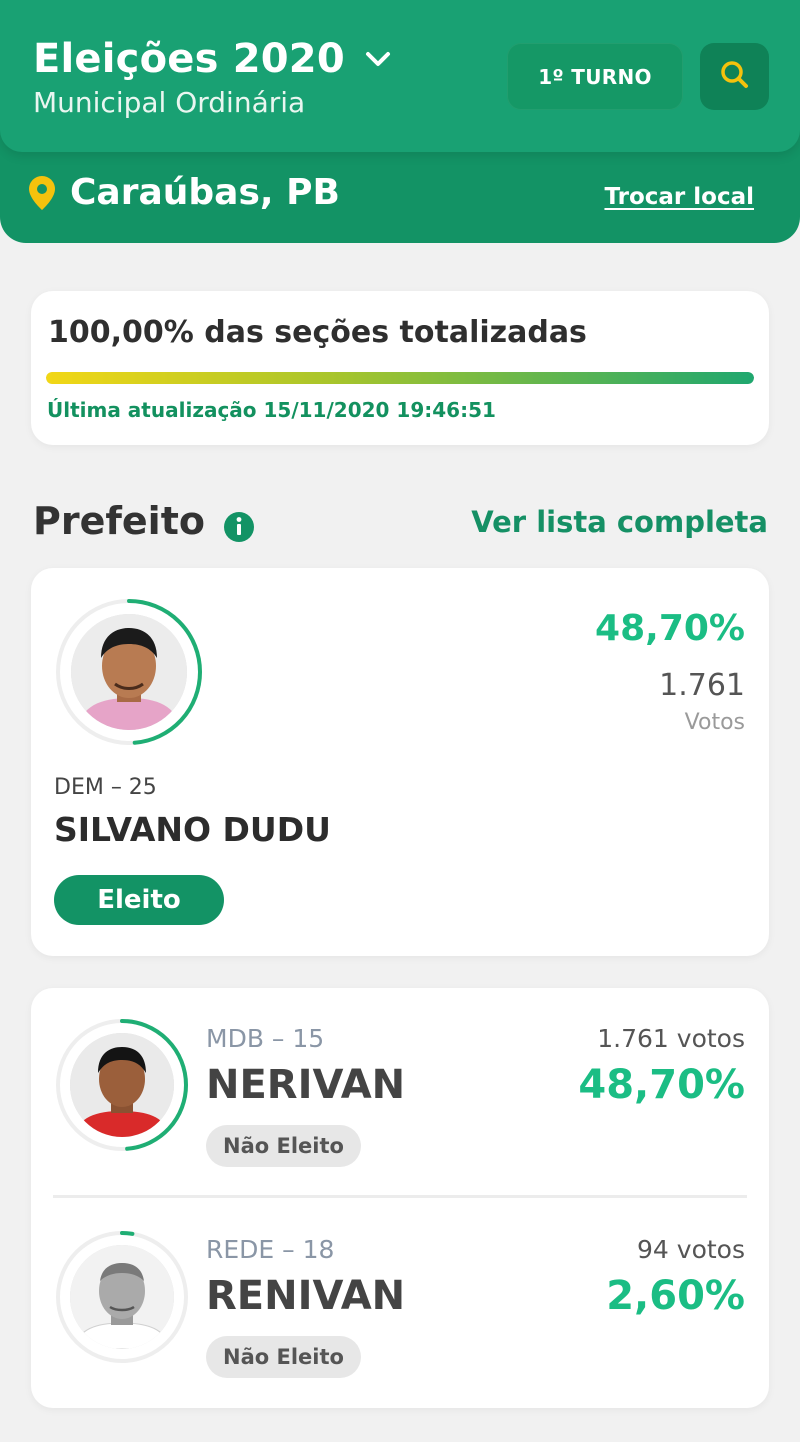 The height and width of the screenshot is (1442, 800). Describe the element at coordinates (189, 59) in the screenshot. I see `app-title: Eleições 2020` at that location.